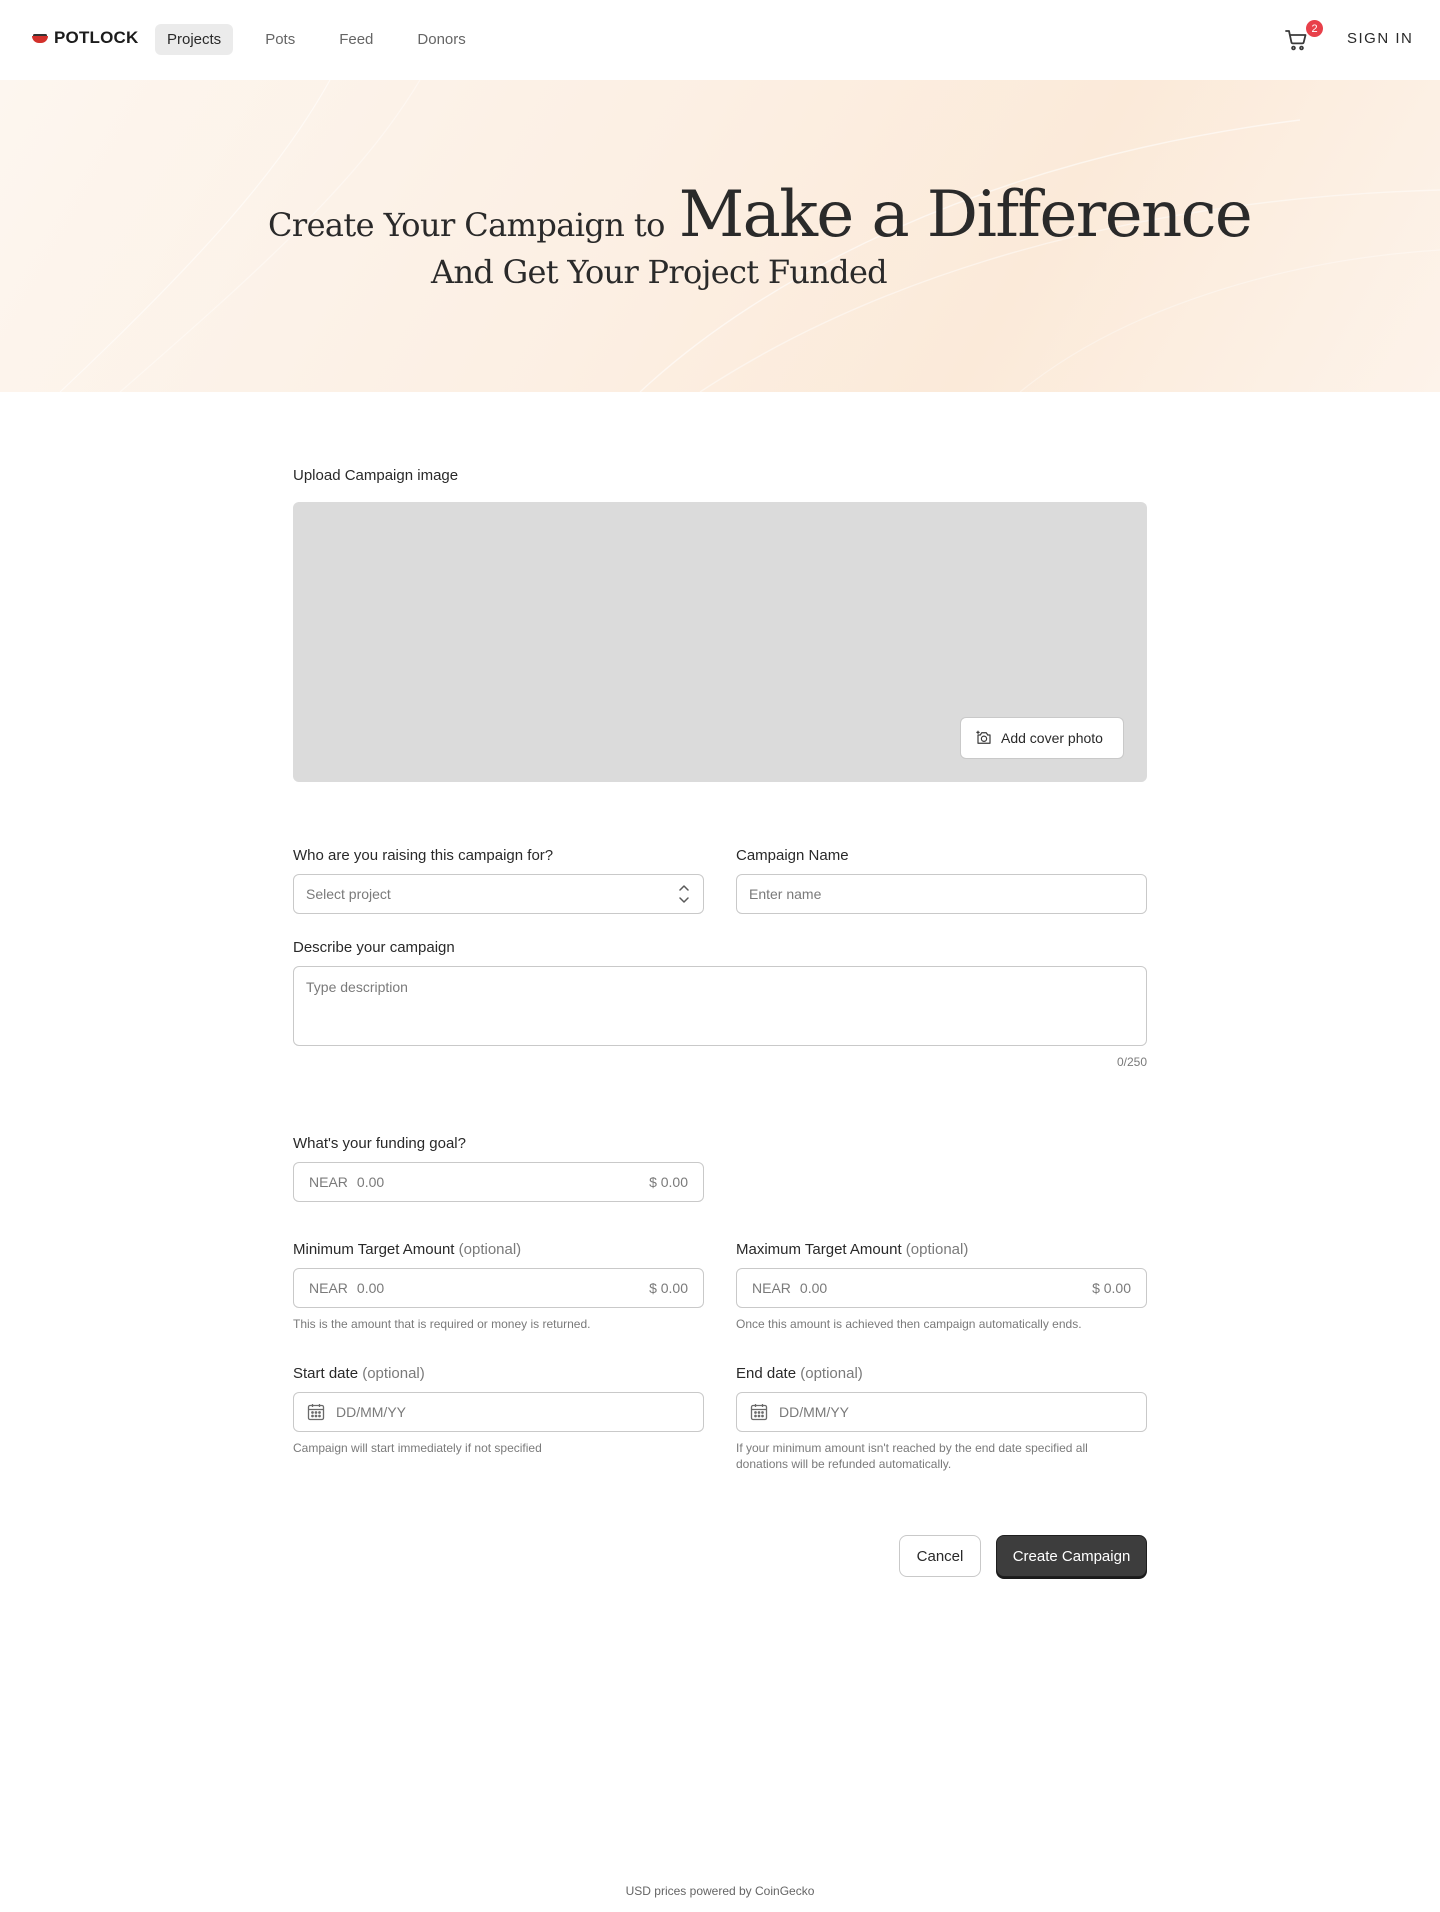 The image size is (1440, 1912). I want to click on cart-icon, so click(1296, 40).